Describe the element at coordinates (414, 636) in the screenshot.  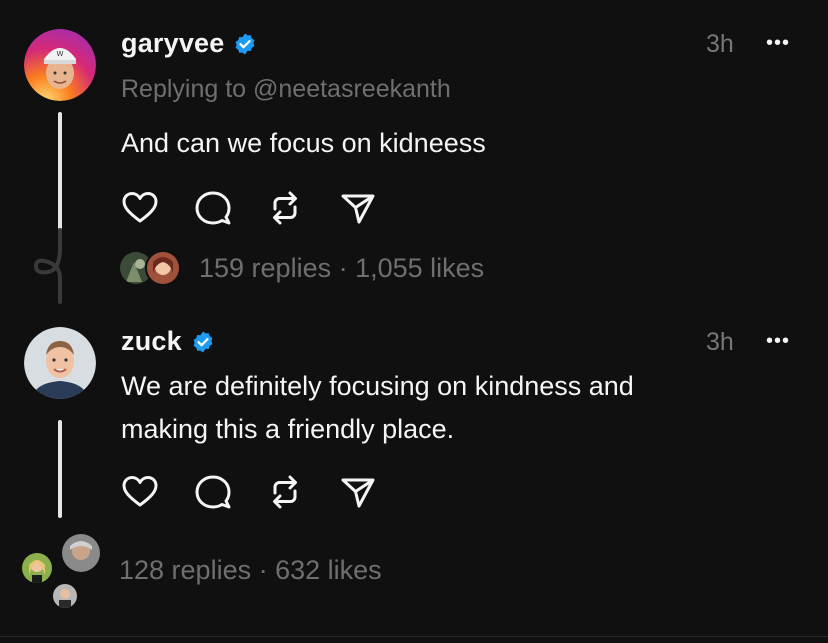
I see `divider` at that location.